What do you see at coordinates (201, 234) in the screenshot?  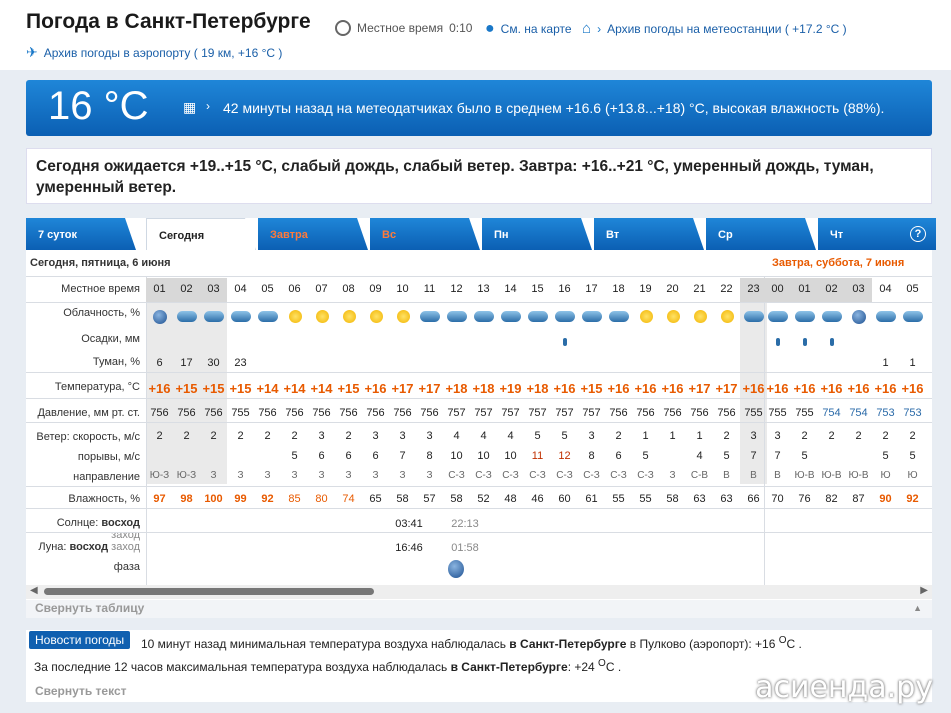 I see `tab-today: Сегодня` at bounding box center [201, 234].